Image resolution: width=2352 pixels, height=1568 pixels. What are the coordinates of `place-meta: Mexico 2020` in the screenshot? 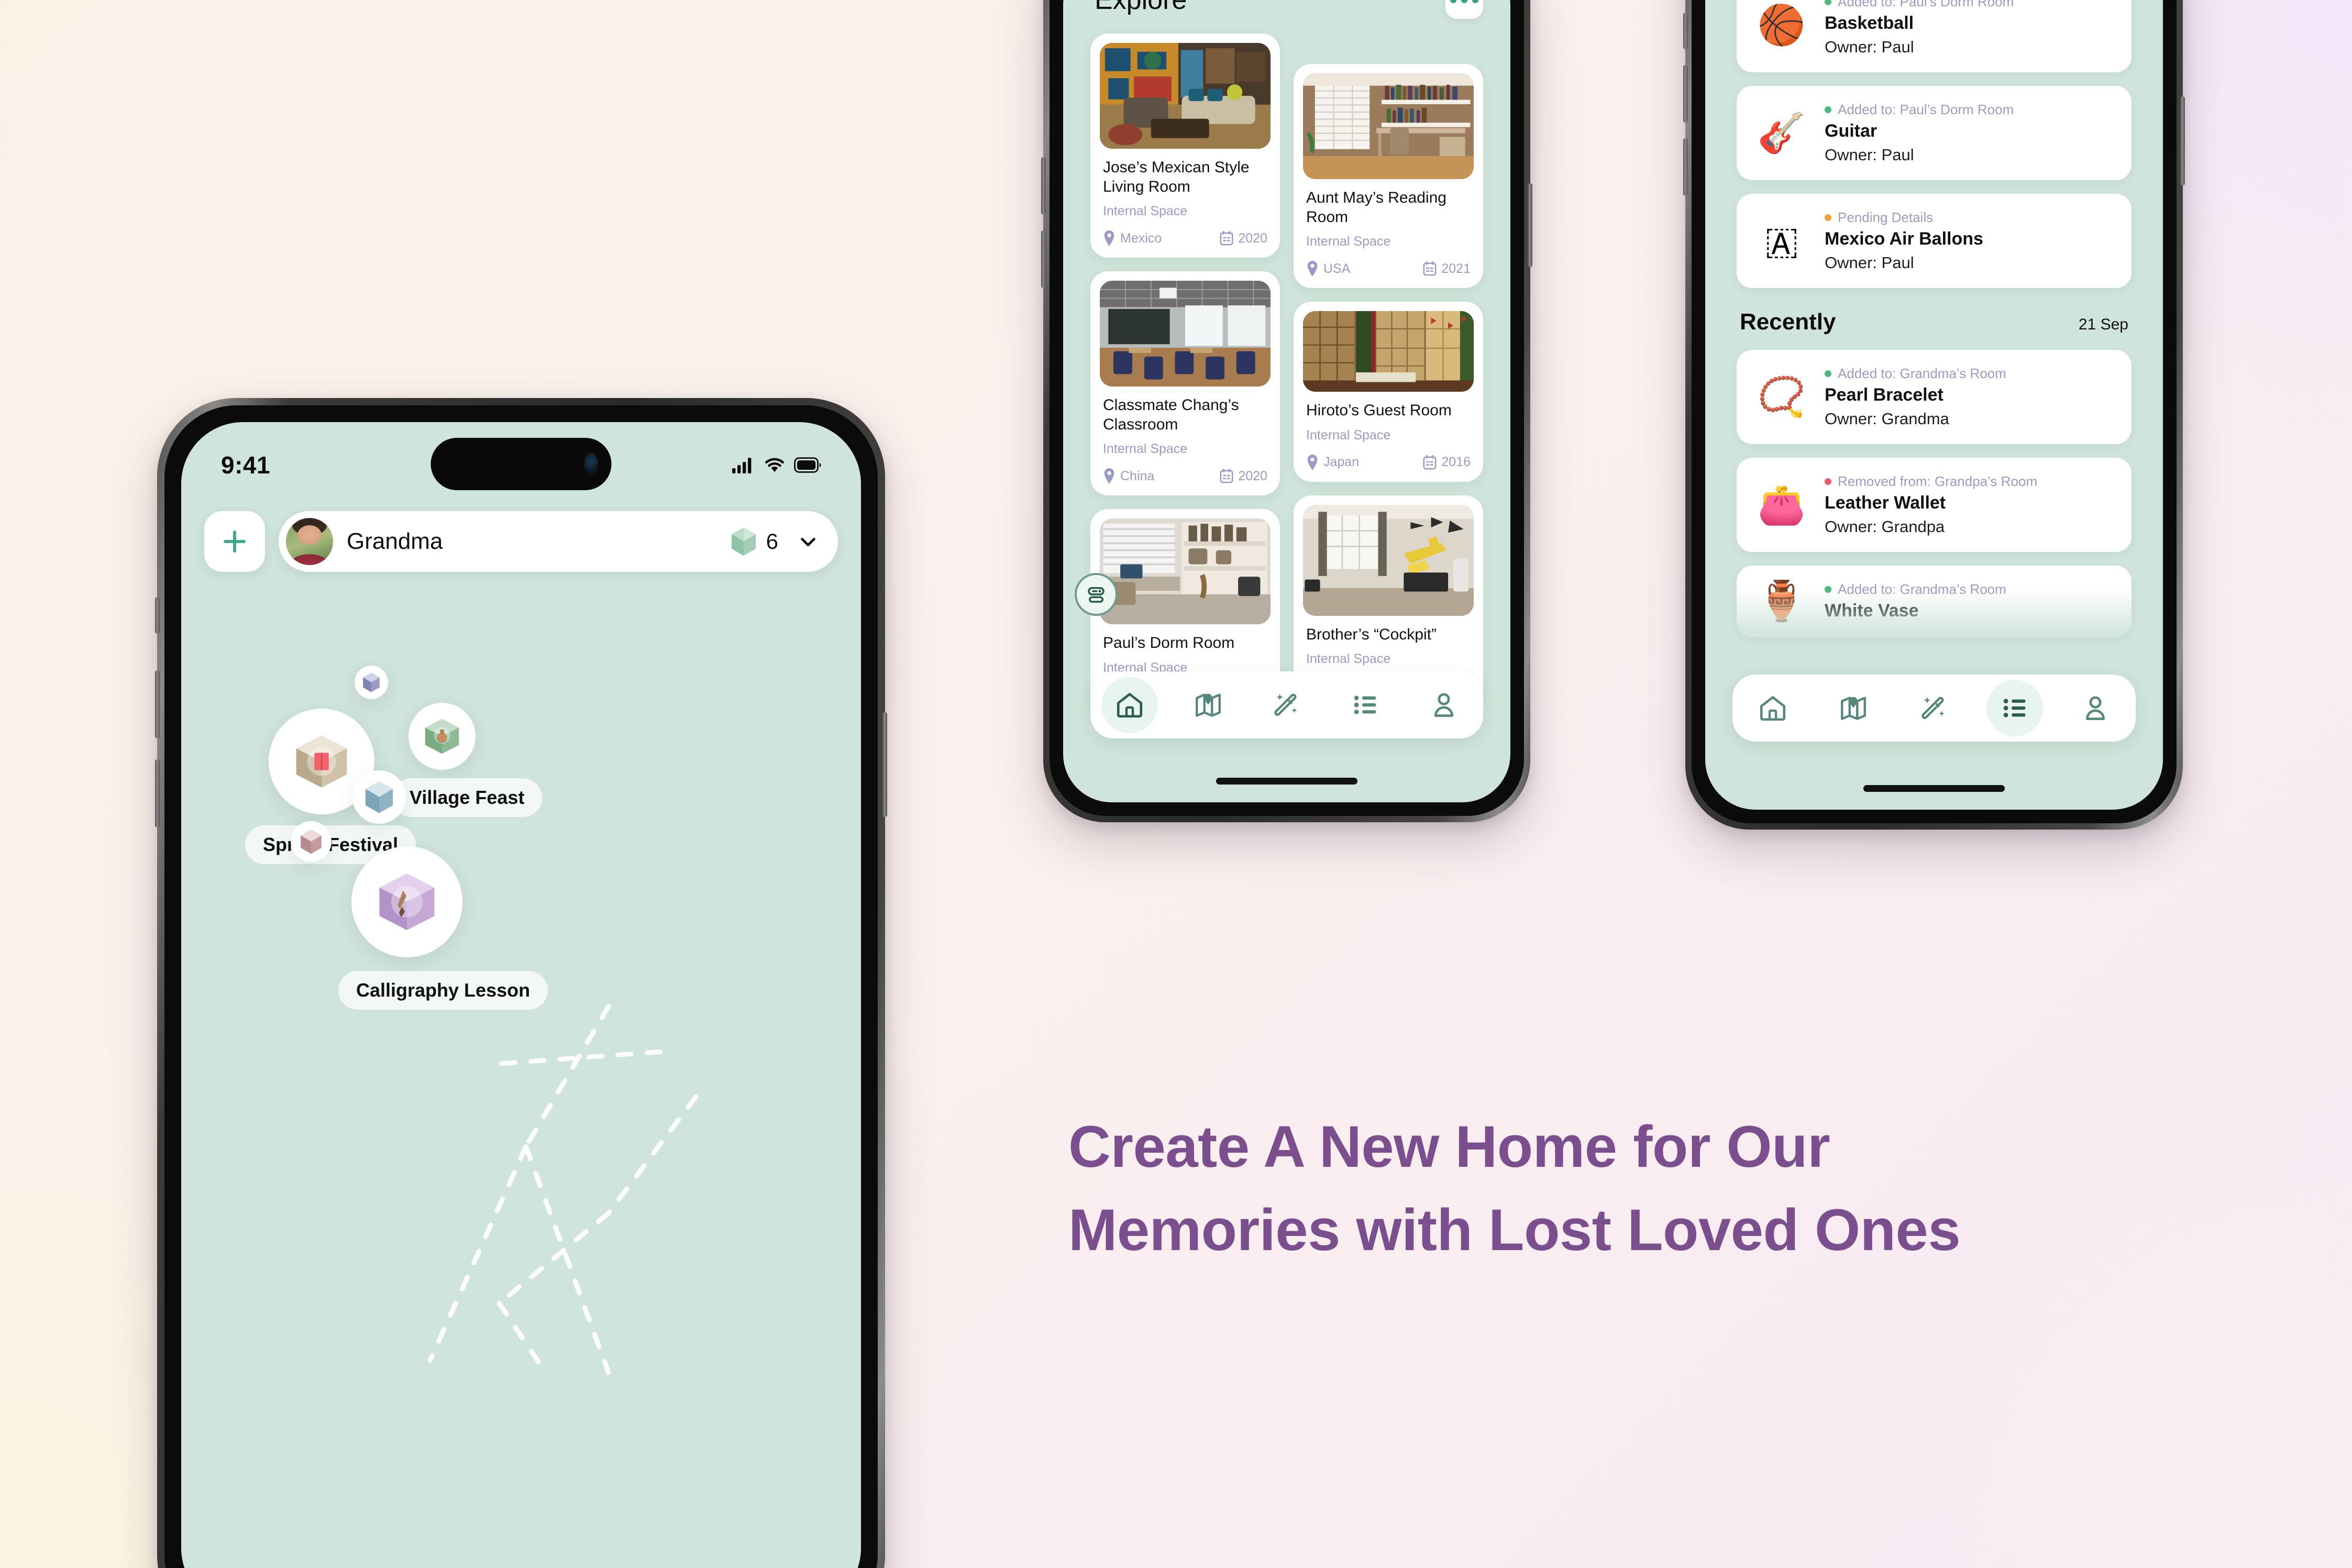 It's located at (1185, 238).